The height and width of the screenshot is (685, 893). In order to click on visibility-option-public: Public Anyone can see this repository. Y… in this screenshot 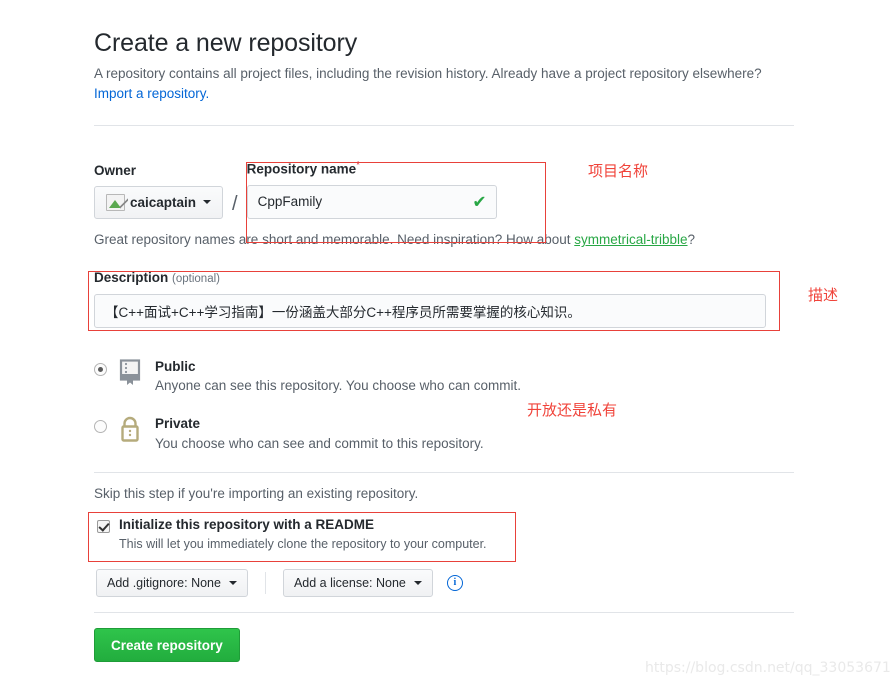, I will do `click(307, 377)`.